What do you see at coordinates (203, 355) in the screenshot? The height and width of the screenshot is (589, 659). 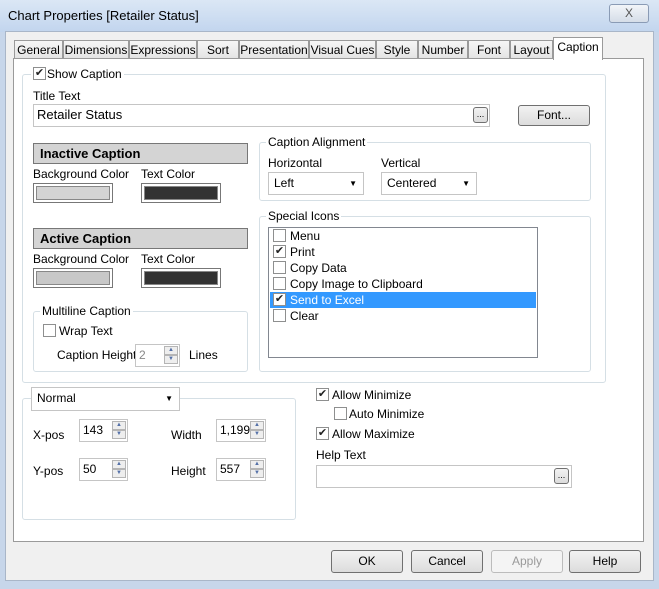 I see `lines-label: Lines` at bounding box center [203, 355].